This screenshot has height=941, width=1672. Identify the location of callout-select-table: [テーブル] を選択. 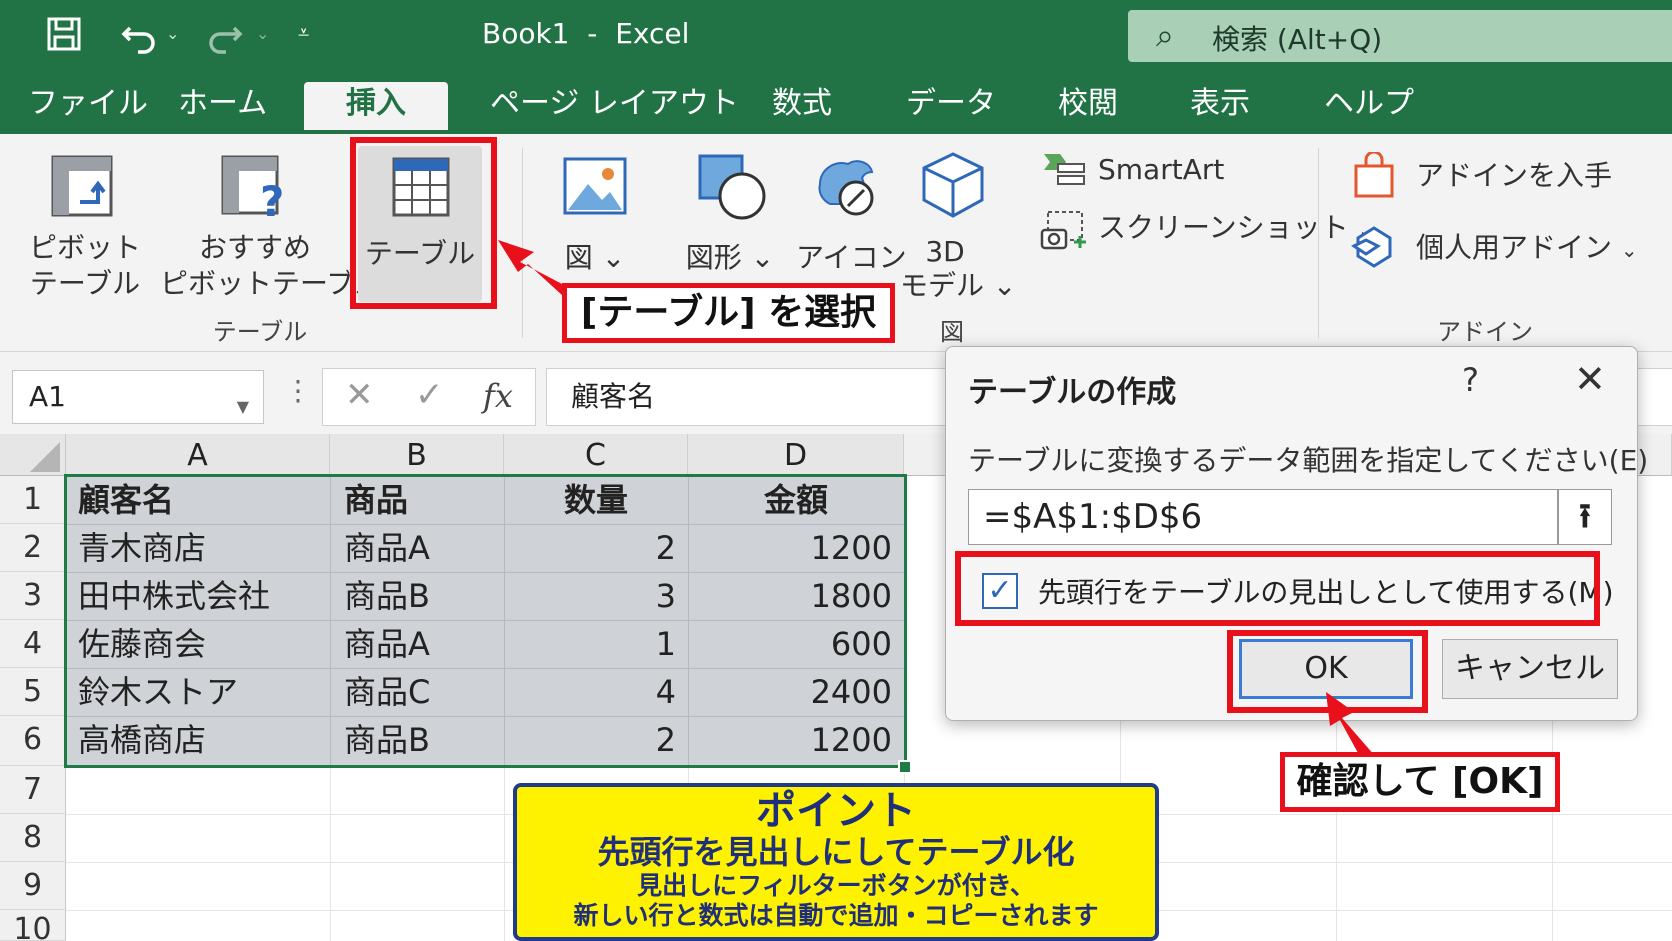
(728, 313).